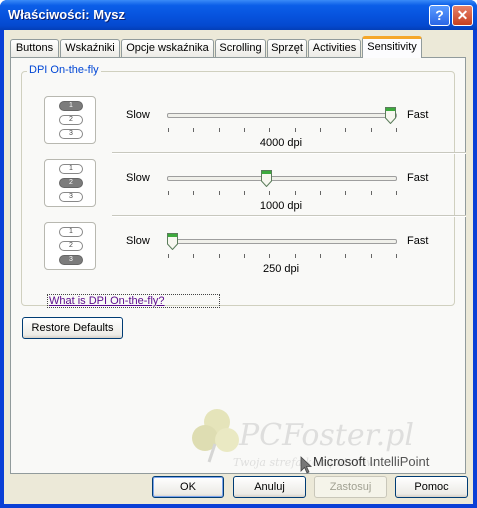 The width and height of the screenshot is (477, 508). I want to click on tab-pointer-options: Opcje wskaźnika, so click(167, 48).